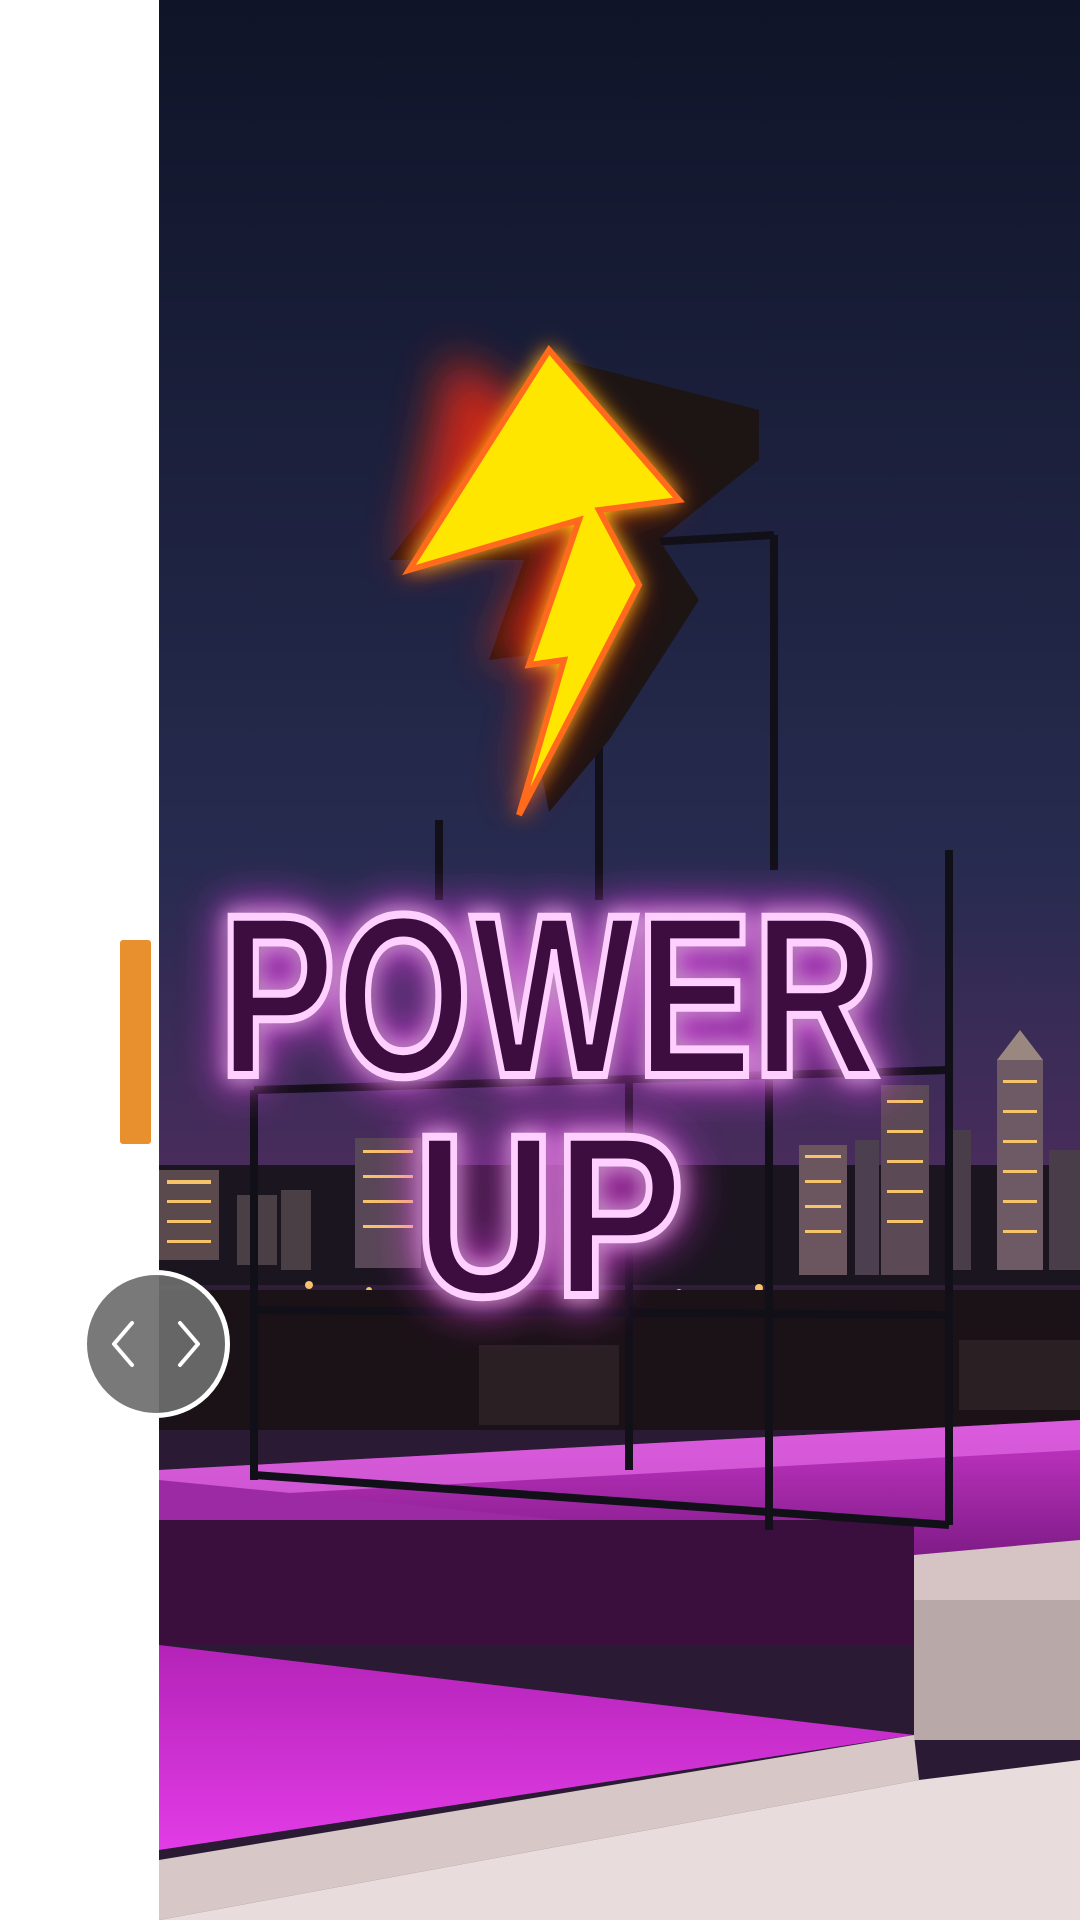  I want to click on side-tab, so click(135, 1042).